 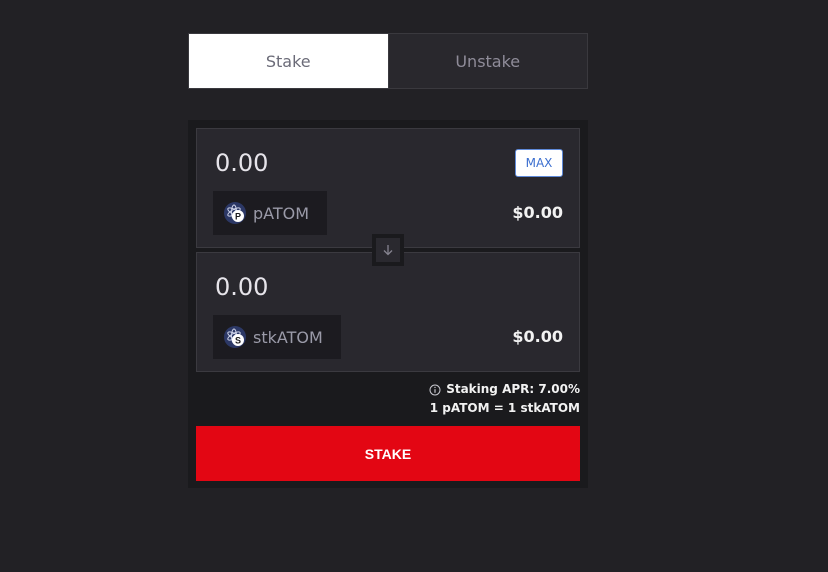 I want to click on stkatom-badge-letter: S, so click(x=238, y=341).